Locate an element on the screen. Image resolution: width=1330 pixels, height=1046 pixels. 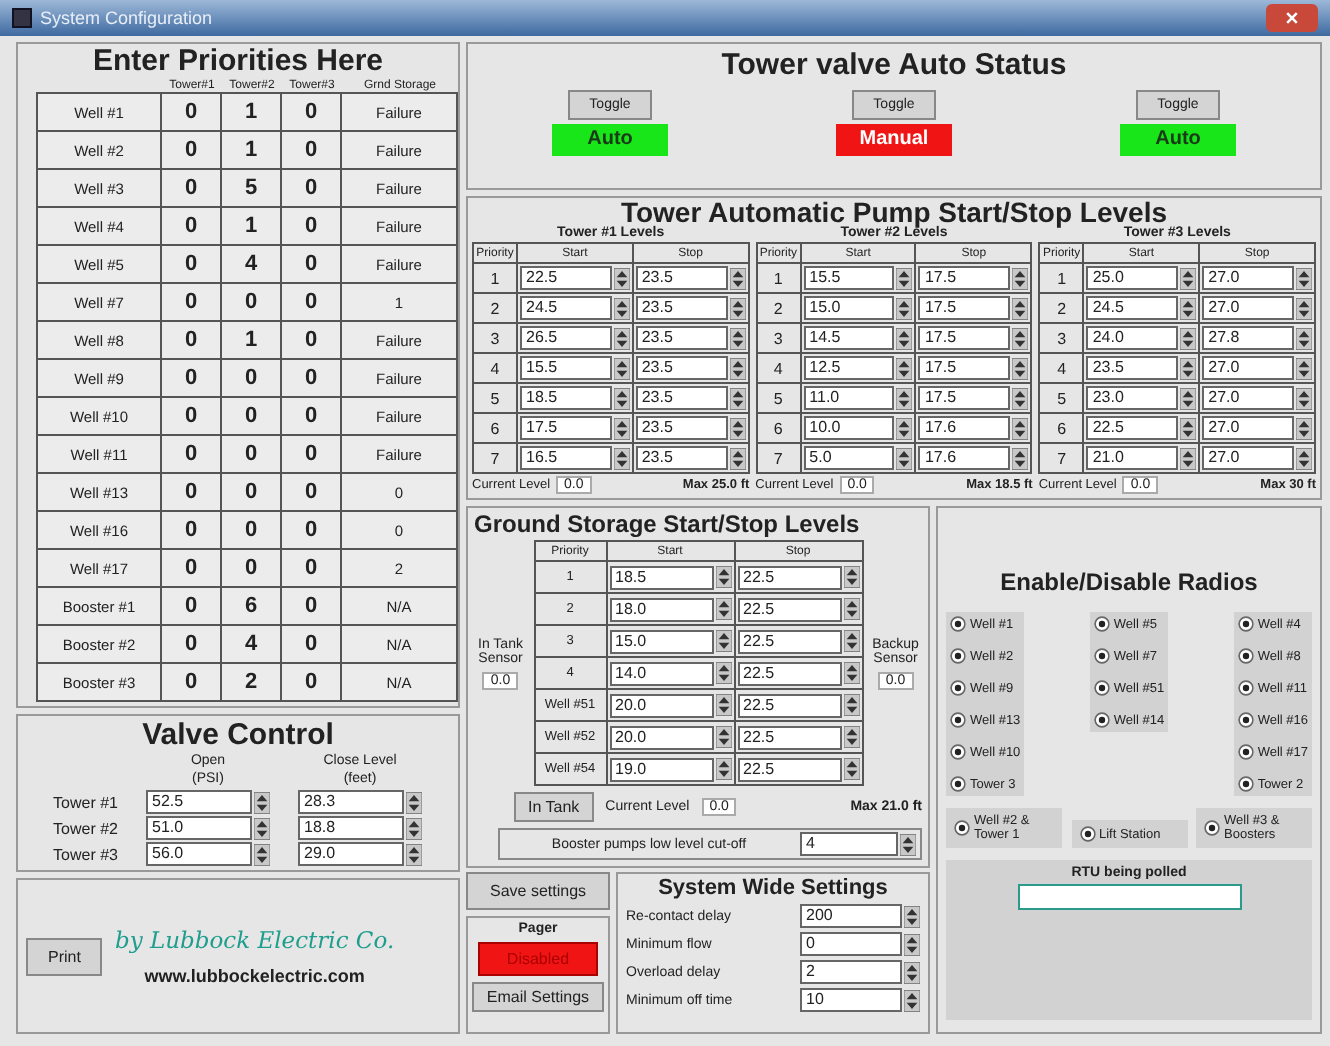
print-button: Print is located at coordinates (64, 956).